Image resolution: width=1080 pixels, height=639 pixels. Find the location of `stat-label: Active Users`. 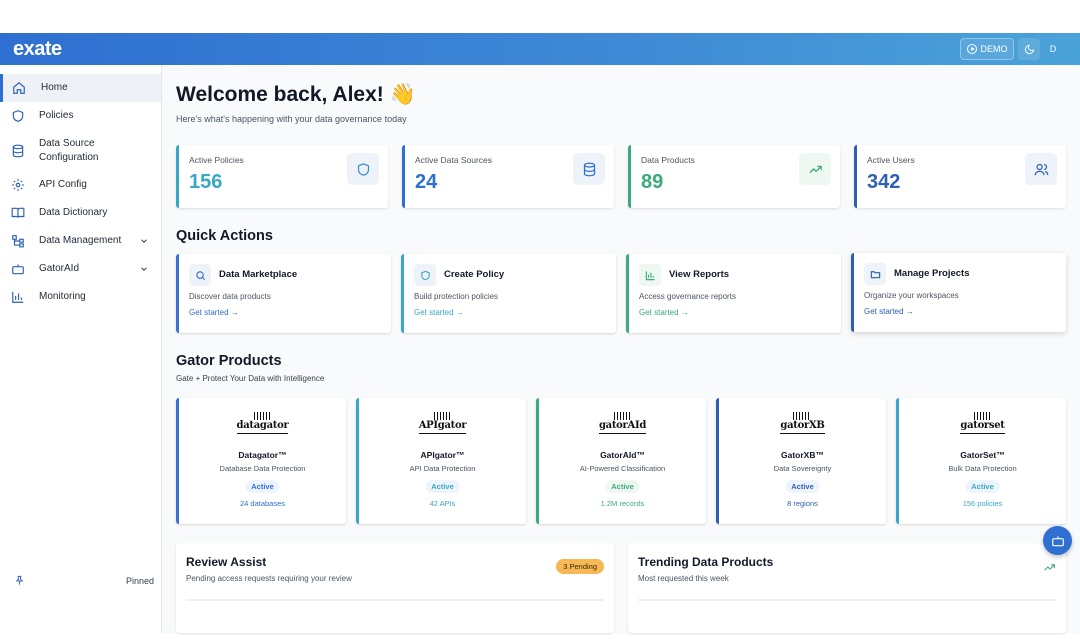

stat-label: Active Users is located at coordinates (891, 160).